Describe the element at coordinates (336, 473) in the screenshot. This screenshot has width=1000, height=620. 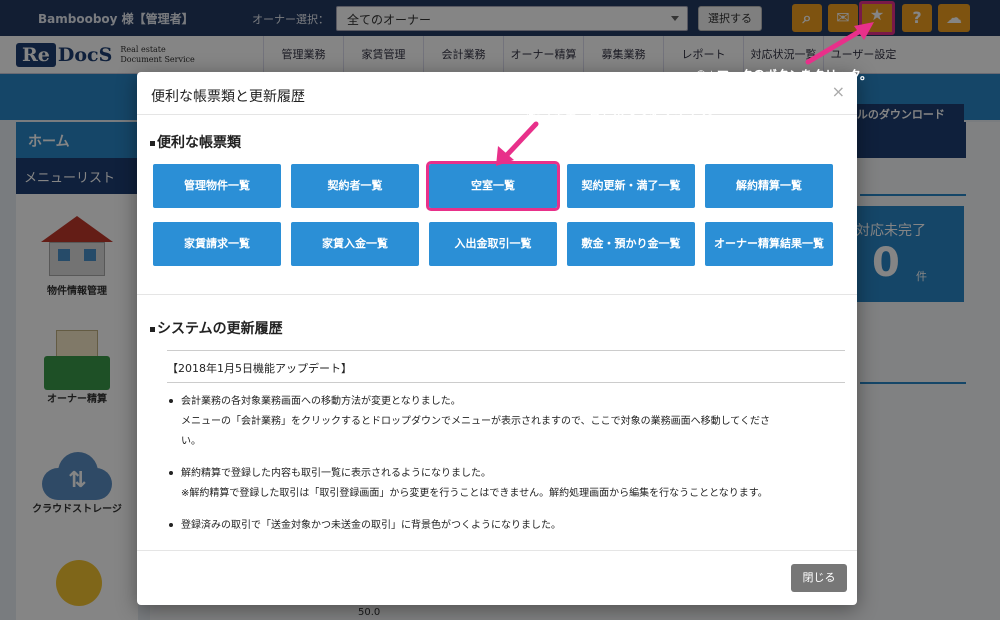
I see `update-text: 解約精算で登録した内容も取引一覧に表示されるようになりました。` at that location.